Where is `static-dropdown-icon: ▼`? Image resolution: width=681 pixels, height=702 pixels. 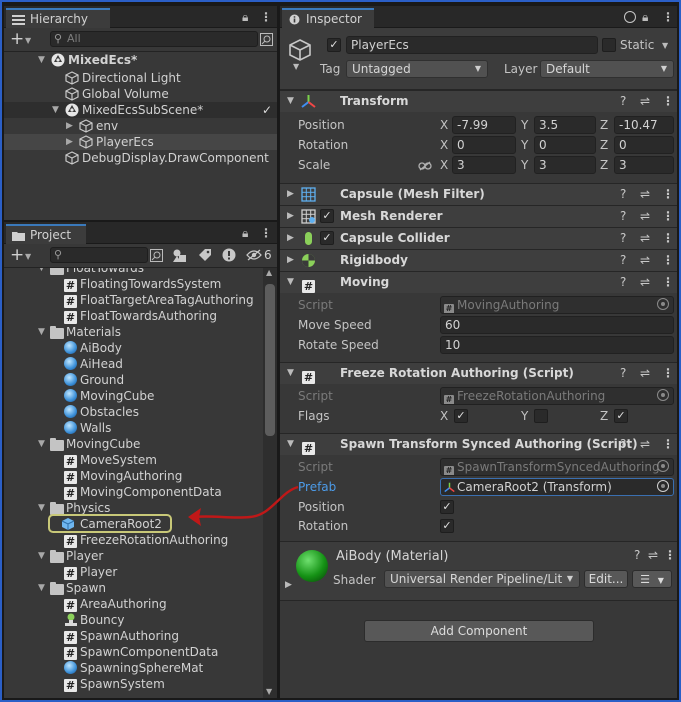 static-dropdown-icon: ▼ is located at coordinates (665, 45).